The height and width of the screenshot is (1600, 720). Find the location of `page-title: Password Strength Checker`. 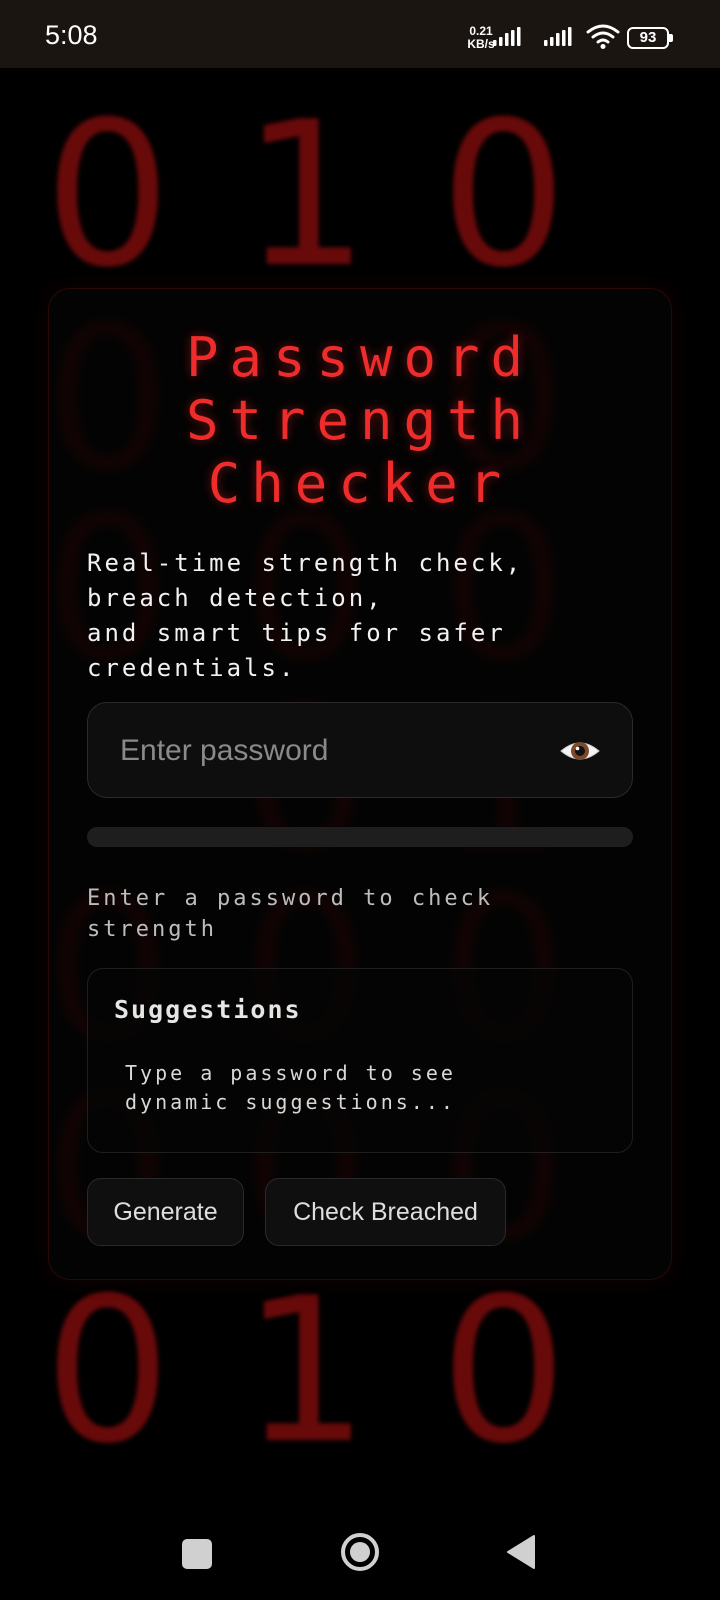

page-title: Password Strength Checker is located at coordinates (360, 420).